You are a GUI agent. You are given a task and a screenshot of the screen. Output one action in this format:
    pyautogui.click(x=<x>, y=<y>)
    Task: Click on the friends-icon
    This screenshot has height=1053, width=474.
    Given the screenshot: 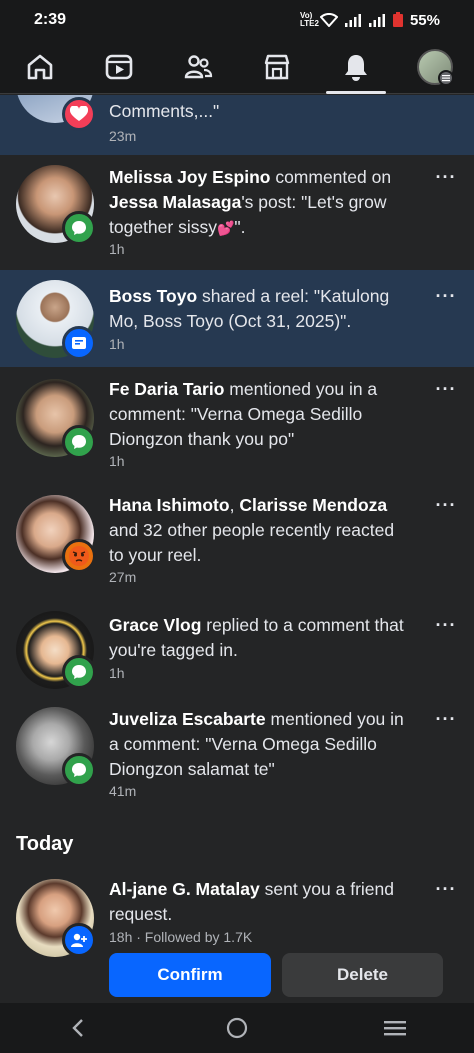 What is the action you would take?
    pyautogui.click(x=198, y=66)
    